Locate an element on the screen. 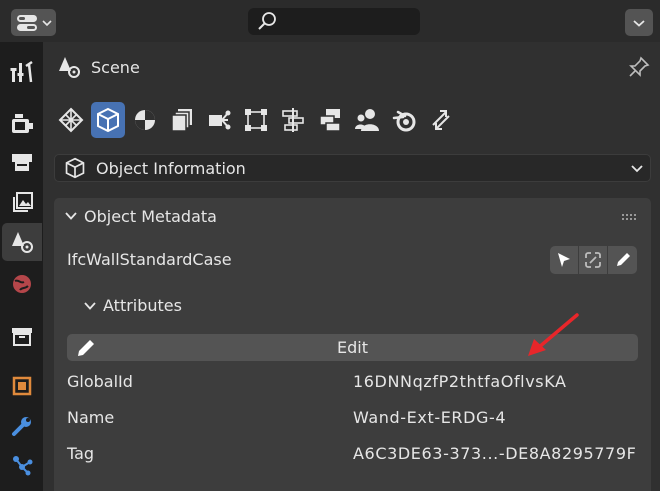 This screenshot has width=660, height=491. top-bar is located at coordinates (330, 21).